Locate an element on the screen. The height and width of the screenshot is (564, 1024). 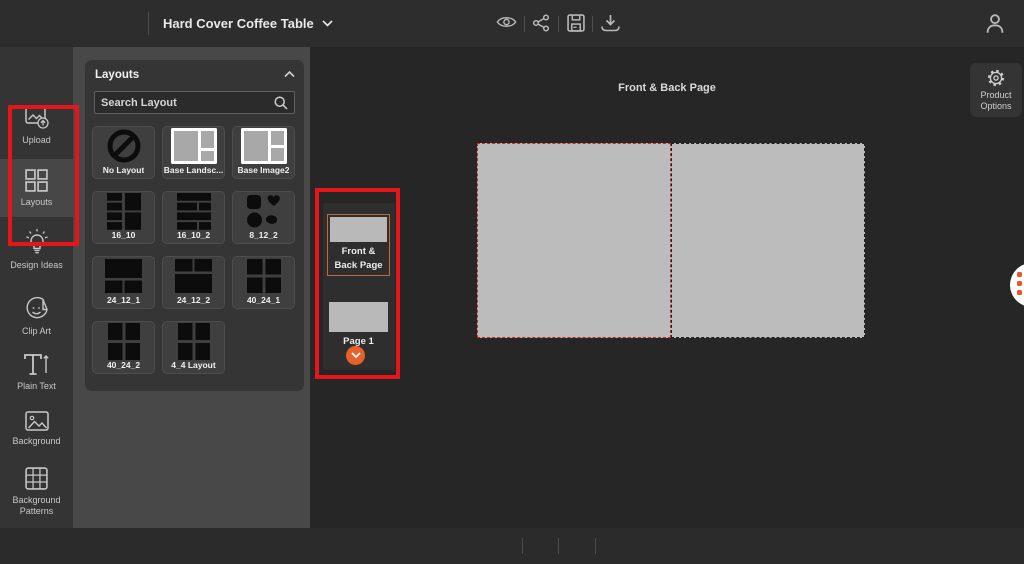
no-layout-icon is located at coordinates (123, 146).